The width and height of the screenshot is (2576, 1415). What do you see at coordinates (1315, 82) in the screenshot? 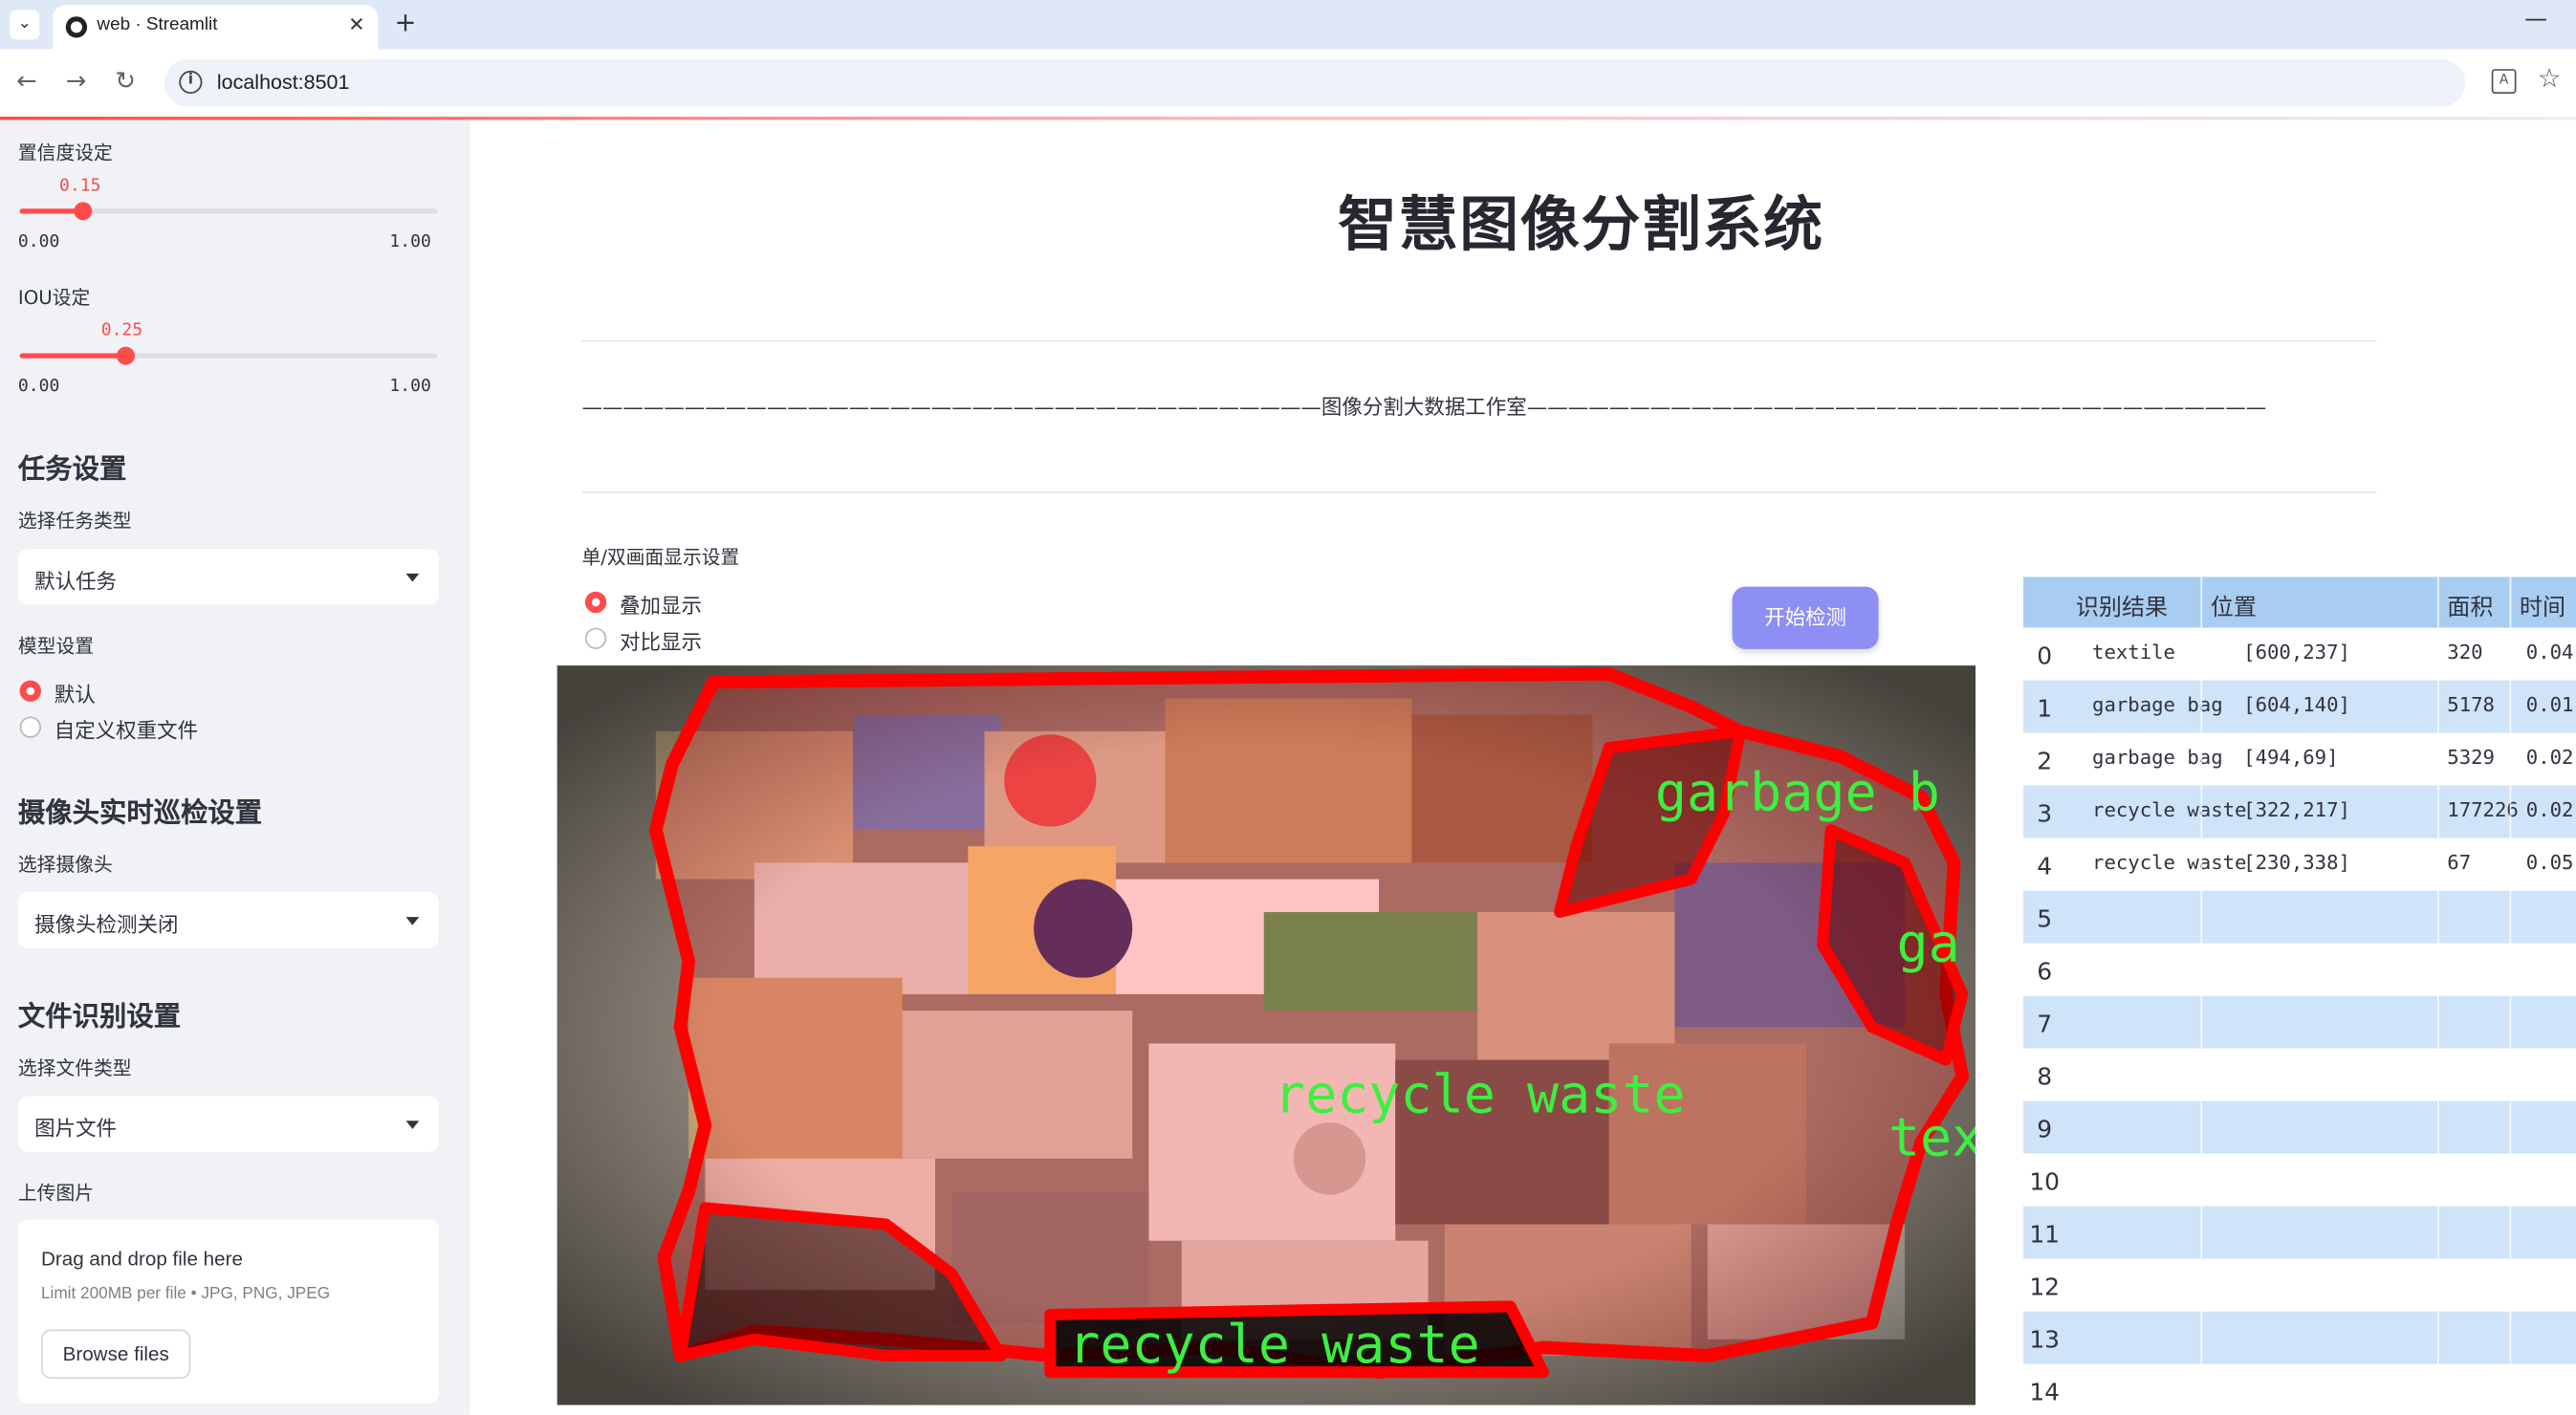
I see `url-bar: i localhost:8501` at bounding box center [1315, 82].